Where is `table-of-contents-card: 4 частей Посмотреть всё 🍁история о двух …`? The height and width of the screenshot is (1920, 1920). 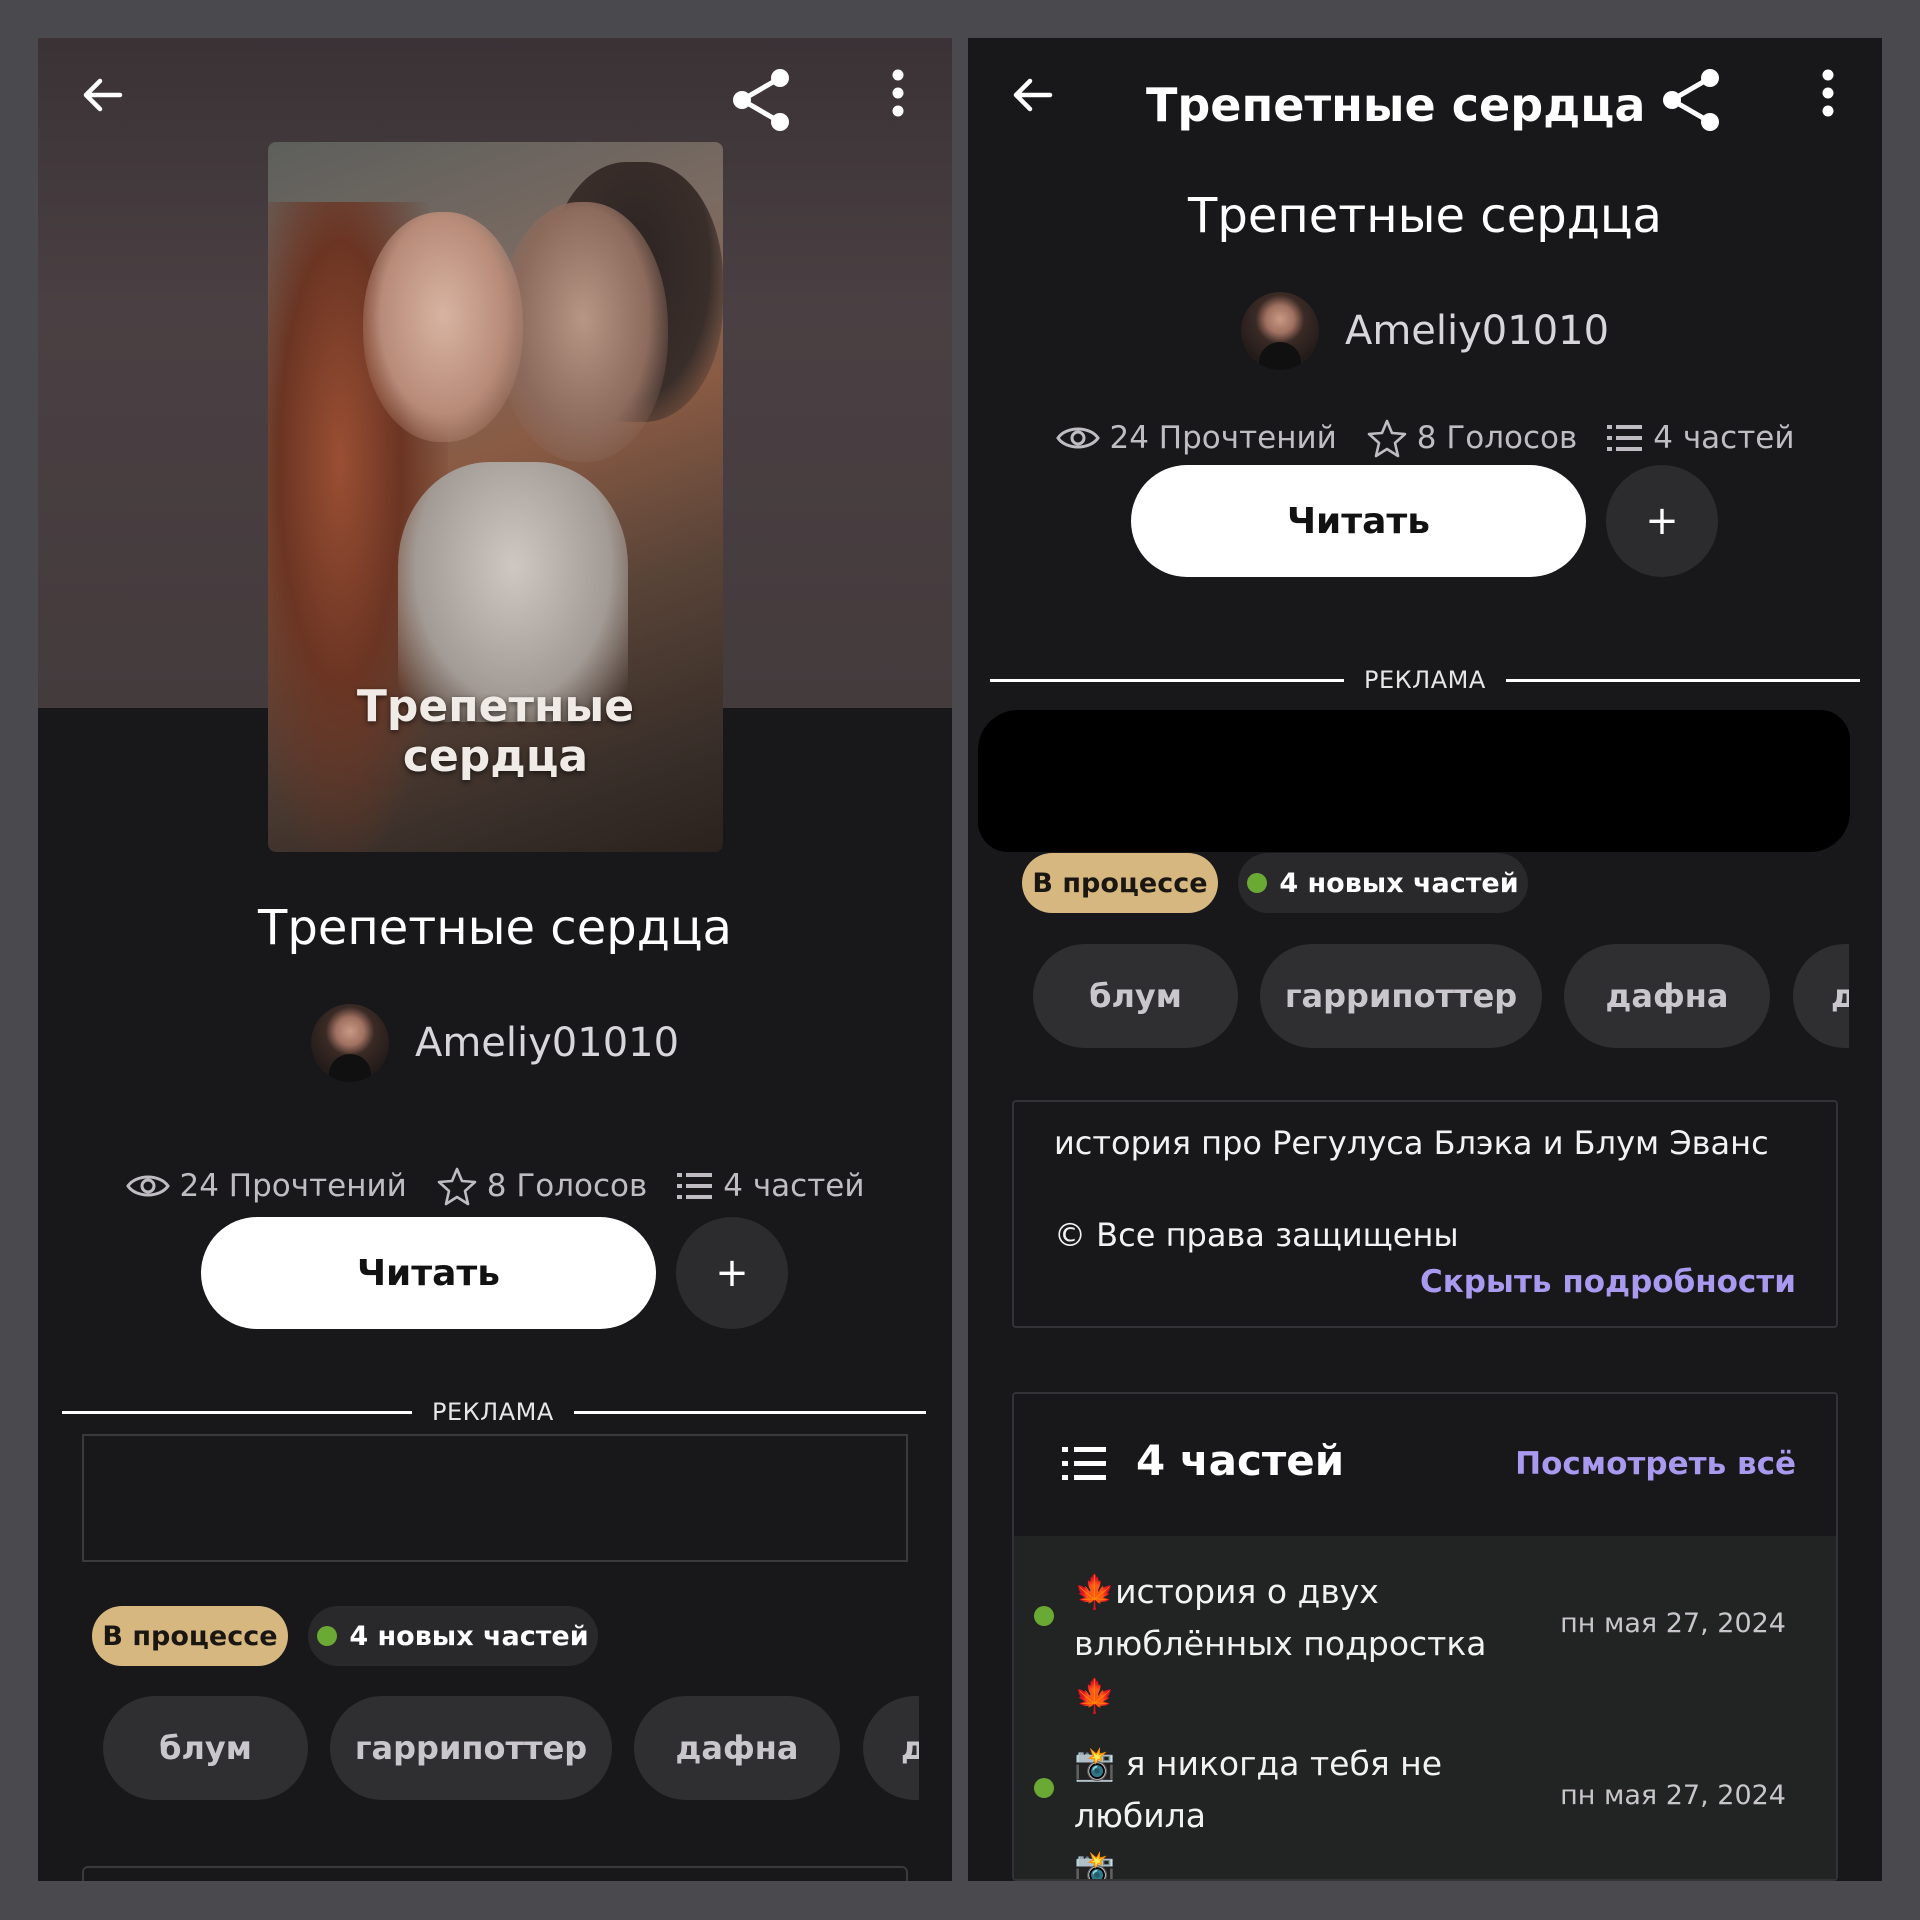 table-of-contents-card: 4 частей Посмотреть всё 🍁история о двух … is located at coordinates (1425, 1636).